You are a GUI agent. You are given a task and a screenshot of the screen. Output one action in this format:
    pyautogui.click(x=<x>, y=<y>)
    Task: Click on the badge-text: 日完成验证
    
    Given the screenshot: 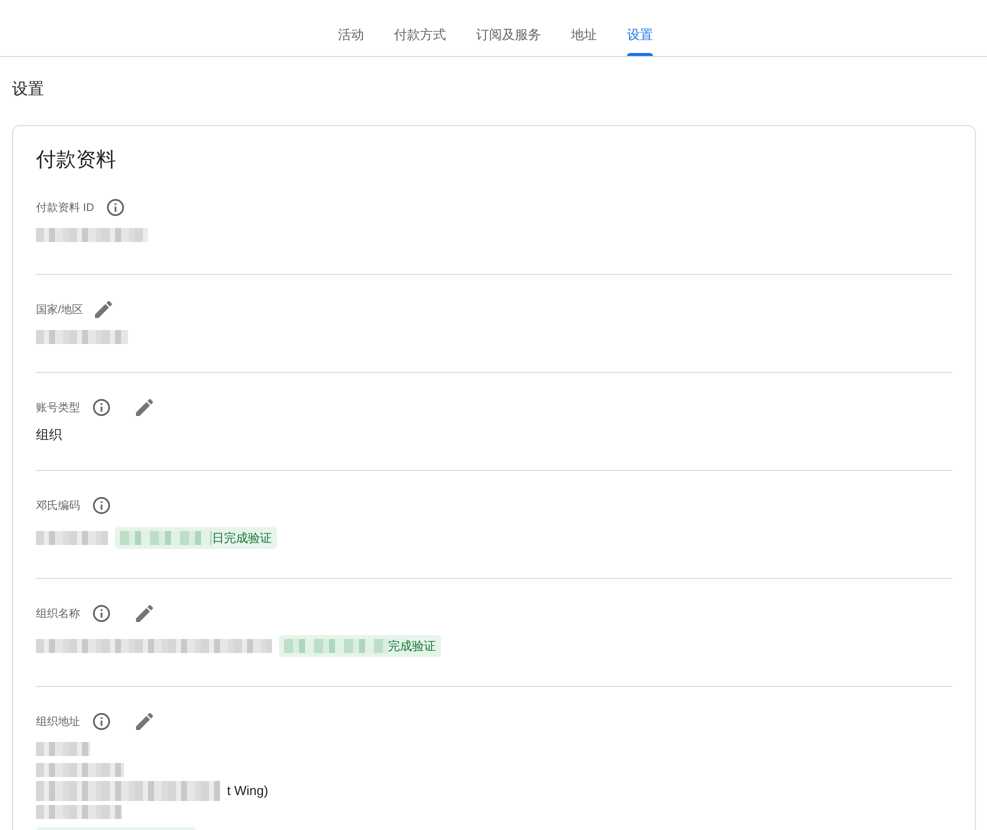 What is the action you would take?
    pyautogui.click(x=242, y=538)
    